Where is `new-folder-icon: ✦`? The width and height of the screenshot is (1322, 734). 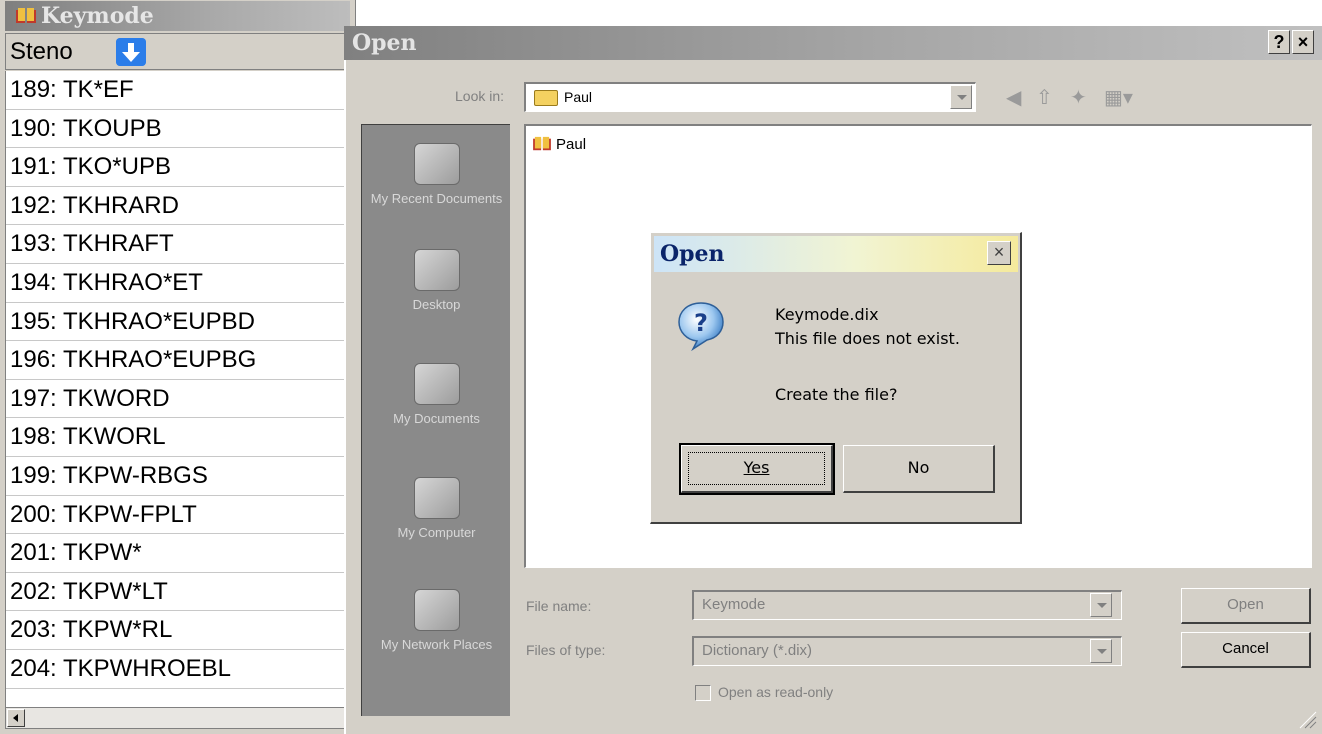
new-folder-icon: ✦ is located at coordinates (1078, 98).